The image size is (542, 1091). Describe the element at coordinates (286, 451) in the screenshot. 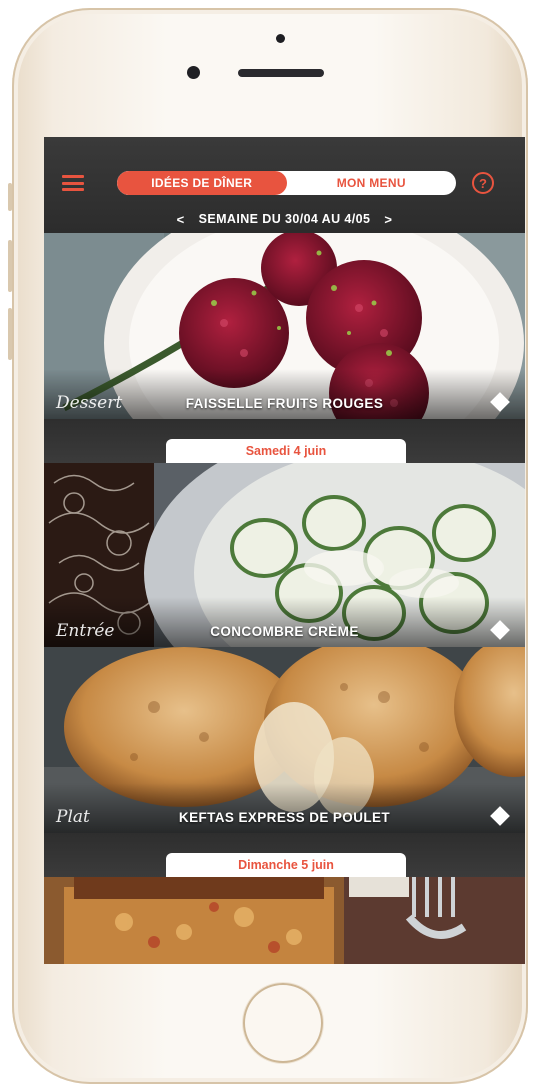

I see `day-label: Samedi 4 juin` at that location.